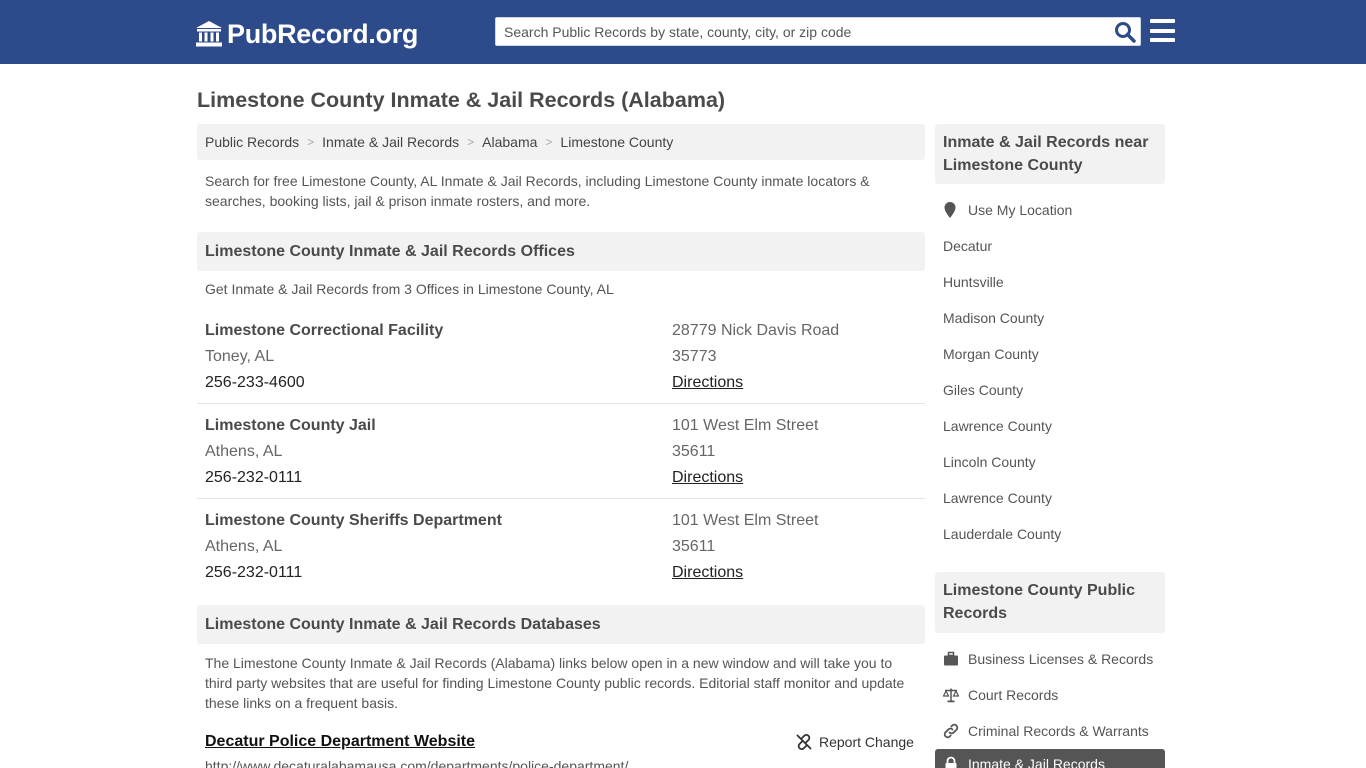  I want to click on office-name: Limestone County Sheriffs Department, so click(353, 520).